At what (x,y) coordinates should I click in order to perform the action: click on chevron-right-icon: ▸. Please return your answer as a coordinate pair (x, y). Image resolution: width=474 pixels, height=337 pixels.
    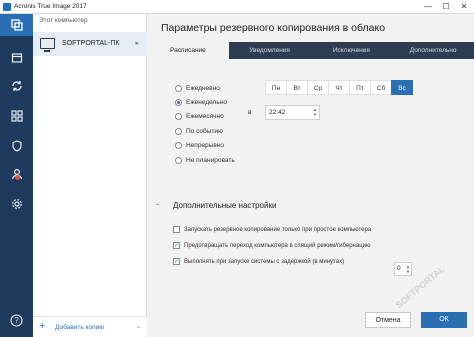
    Looking at the image, I should click on (137, 43).